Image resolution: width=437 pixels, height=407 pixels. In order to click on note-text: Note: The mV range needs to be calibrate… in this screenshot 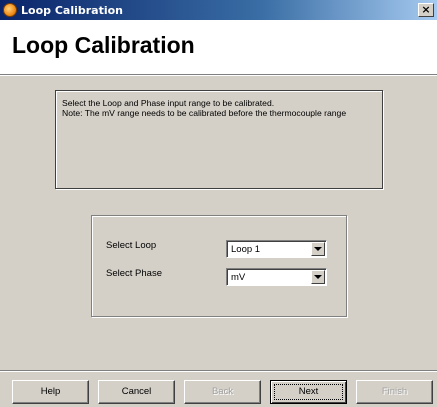, I will do `click(204, 113)`.